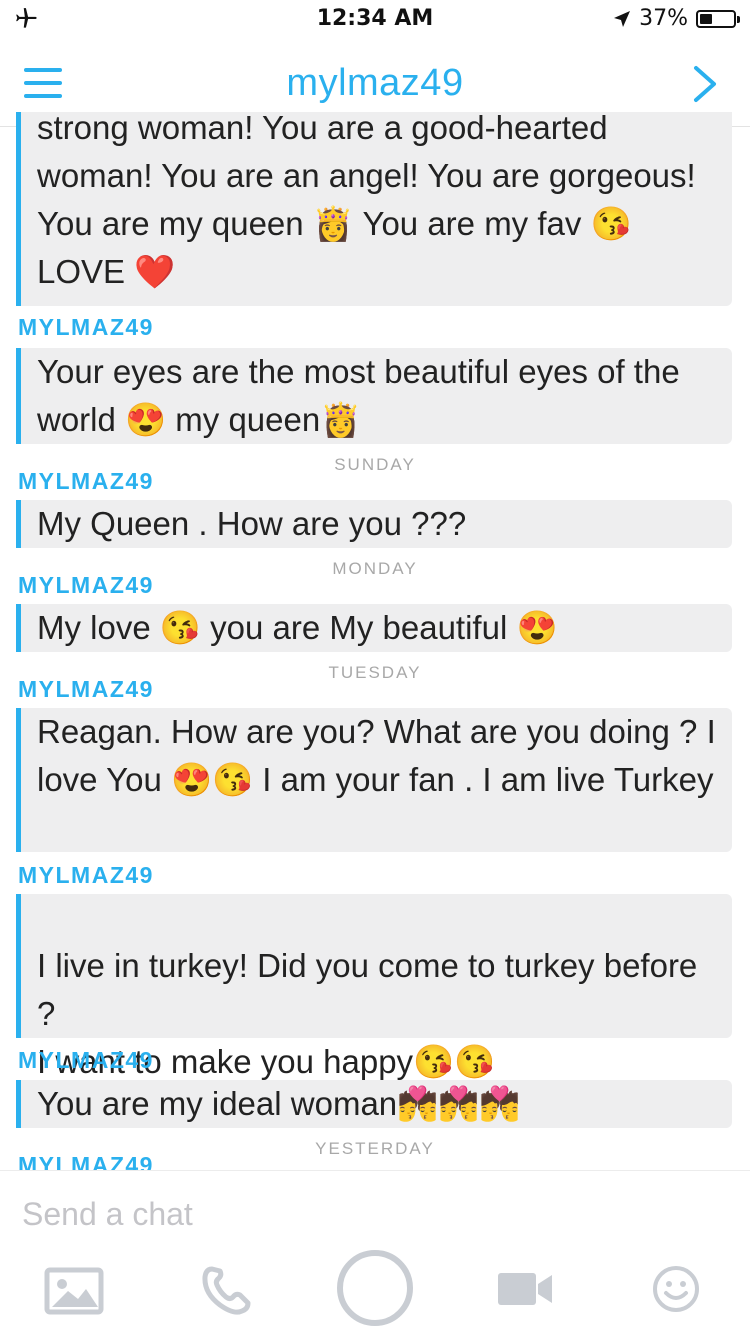 Image resolution: width=750 pixels, height=1335 pixels. What do you see at coordinates (526, 1289) in the screenshot?
I see `video-icon` at bounding box center [526, 1289].